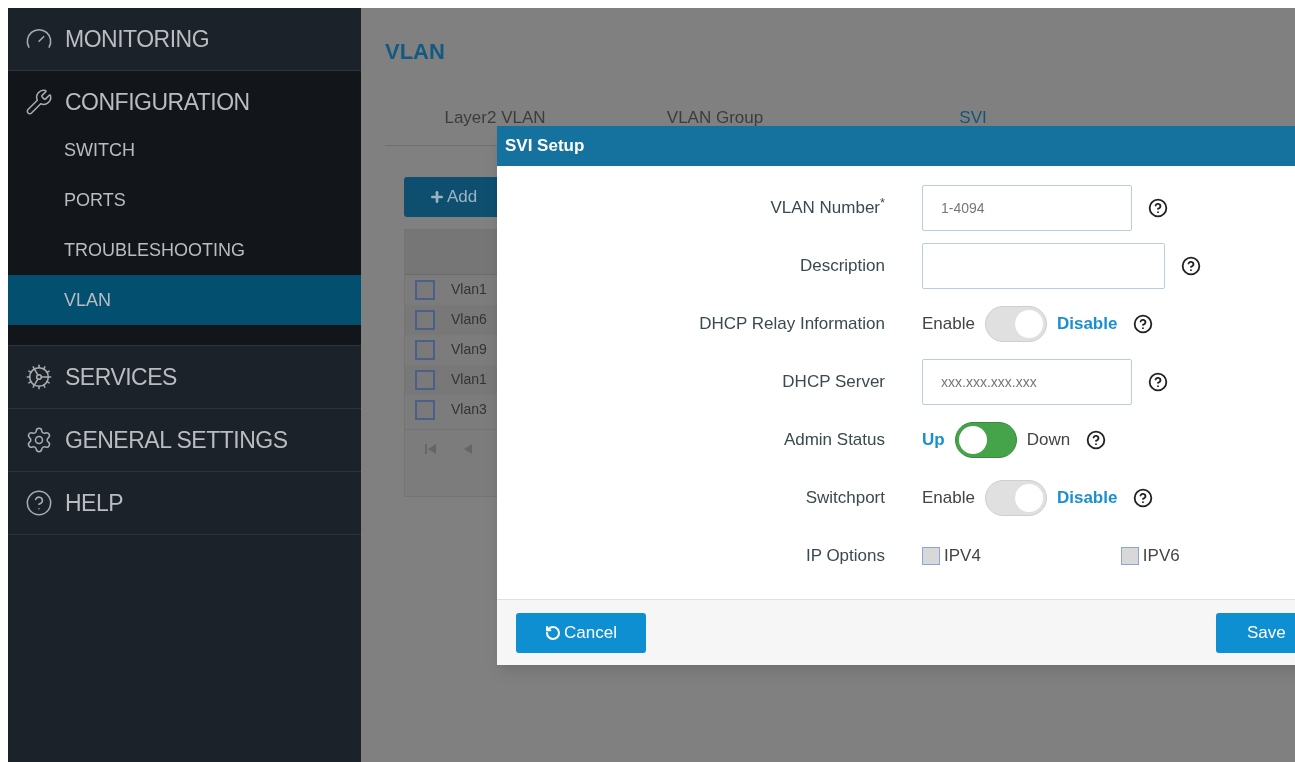 This screenshot has width=1295, height=762. Describe the element at coordinates (184, 250) in the screenshot. I see `sidebar-item: TROUBLESHOOTING` at that location.